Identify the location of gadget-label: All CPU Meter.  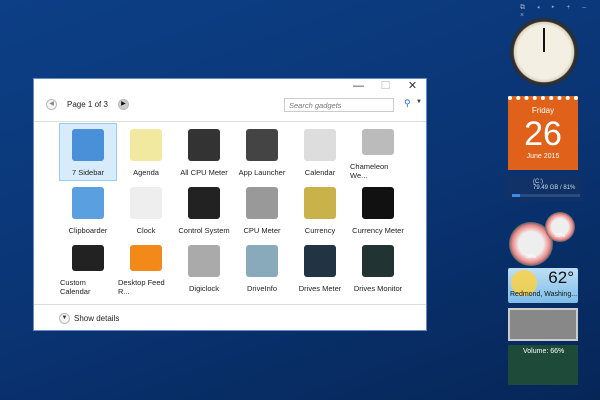
(204, 172).